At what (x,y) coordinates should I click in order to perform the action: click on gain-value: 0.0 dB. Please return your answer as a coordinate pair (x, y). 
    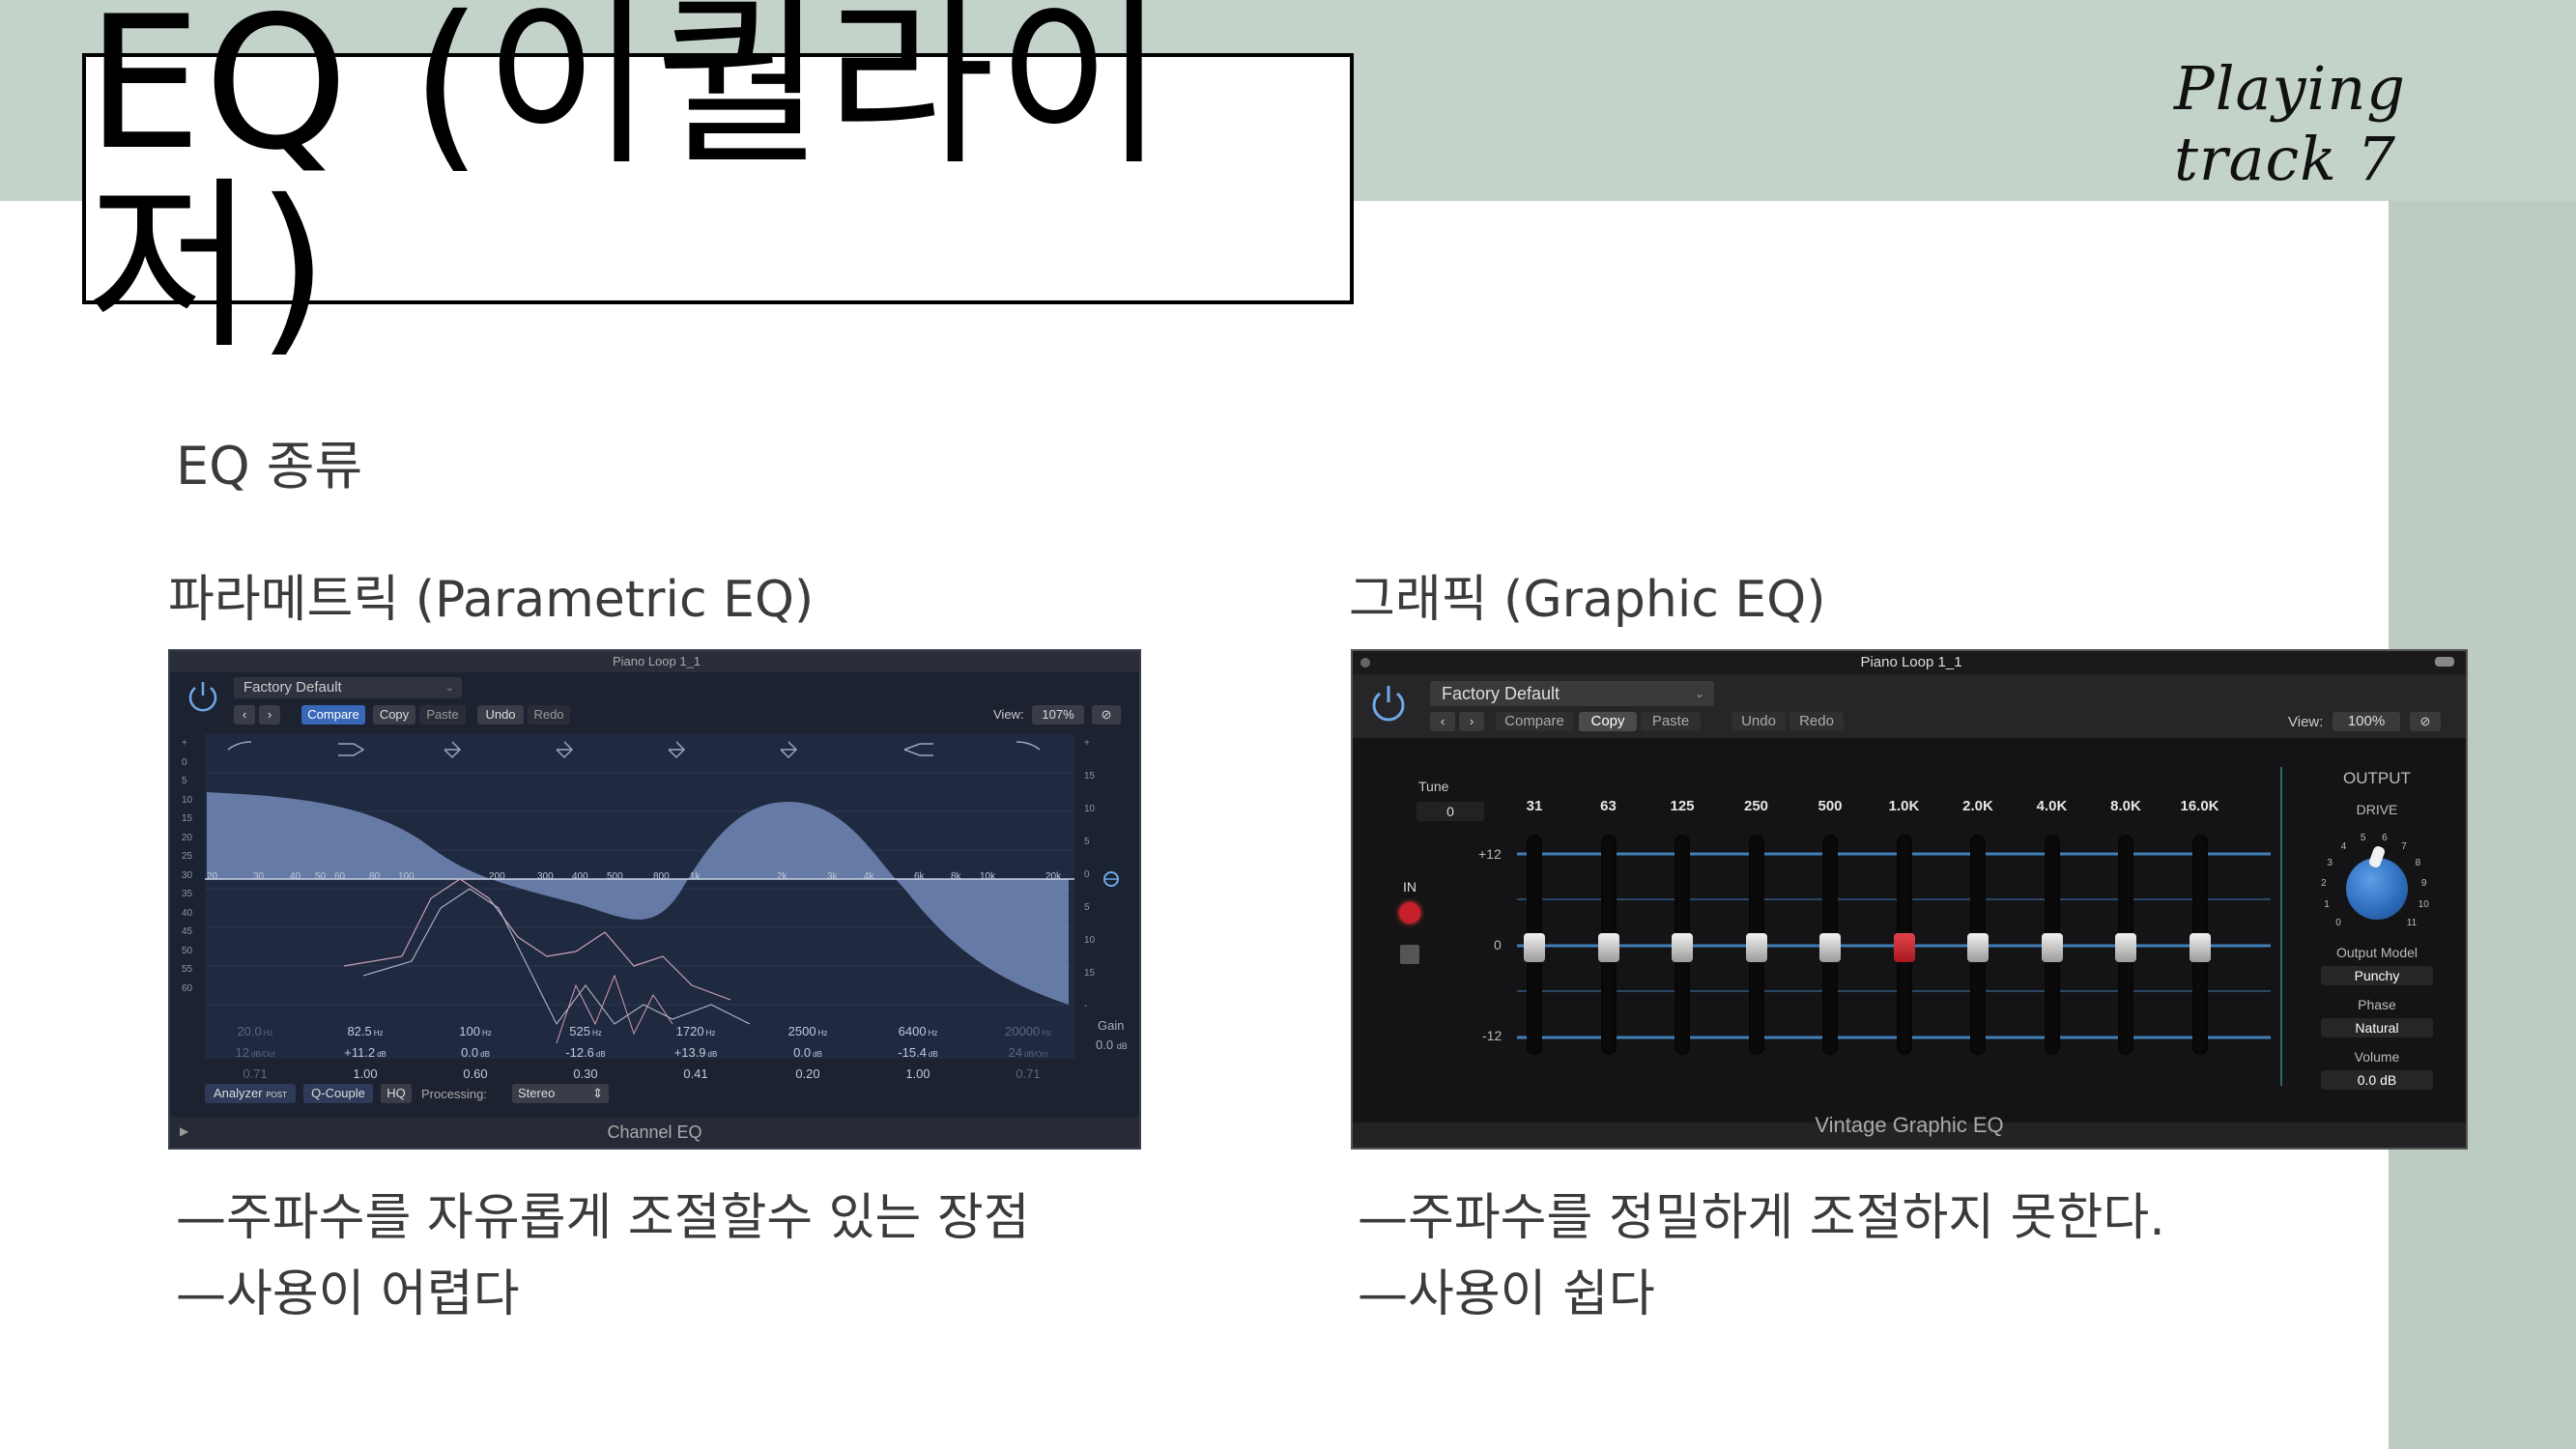
    Looking at the image, I should click on (1112, 1044).